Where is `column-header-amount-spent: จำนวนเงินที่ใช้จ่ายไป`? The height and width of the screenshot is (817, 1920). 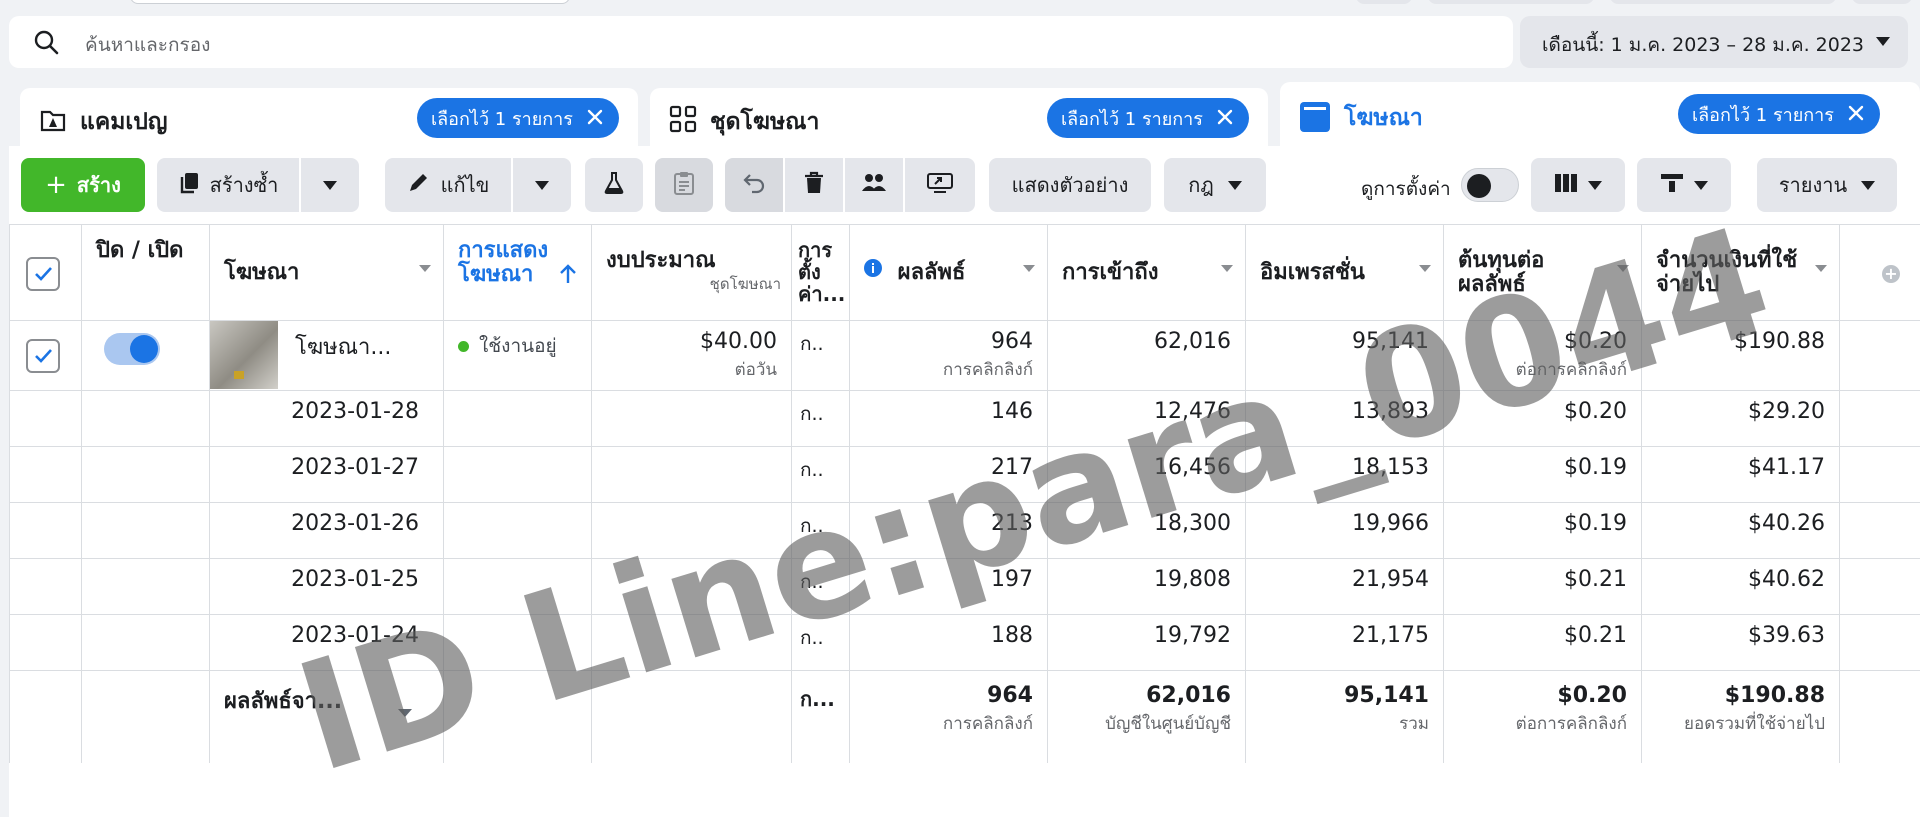
column-header-amount-spent: จำนวนเงินที่ใช้จ่ายไป is located at coordinates (1740, 272).